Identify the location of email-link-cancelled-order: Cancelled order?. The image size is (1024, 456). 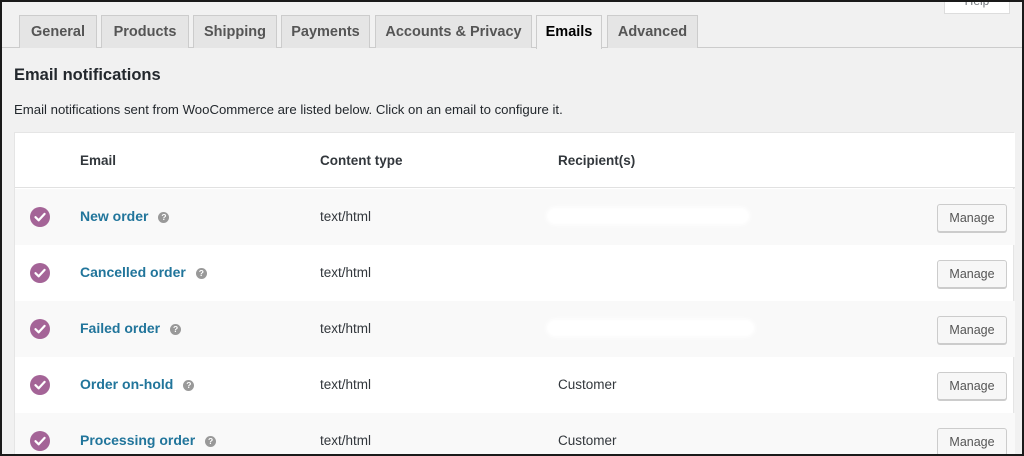
(143, 272).